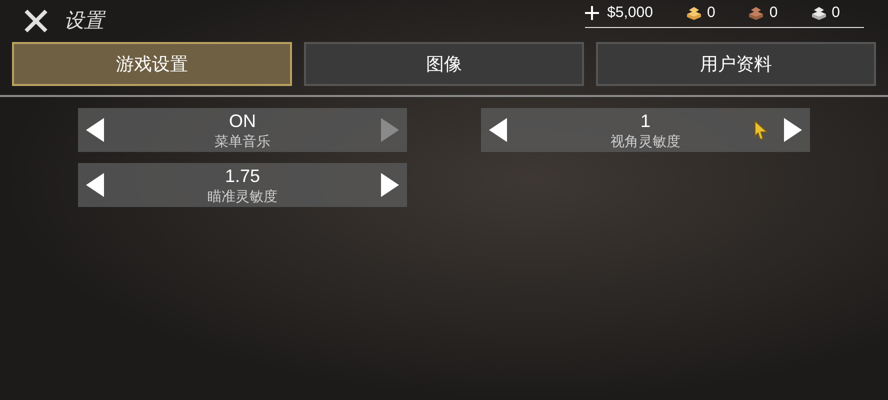 Image resolution: width=888 pixels, height=400 pixels. What do you see at coordinates (693, 13) in the screenshot?
I see `ingot-icon` at bounding box center [693, 13].